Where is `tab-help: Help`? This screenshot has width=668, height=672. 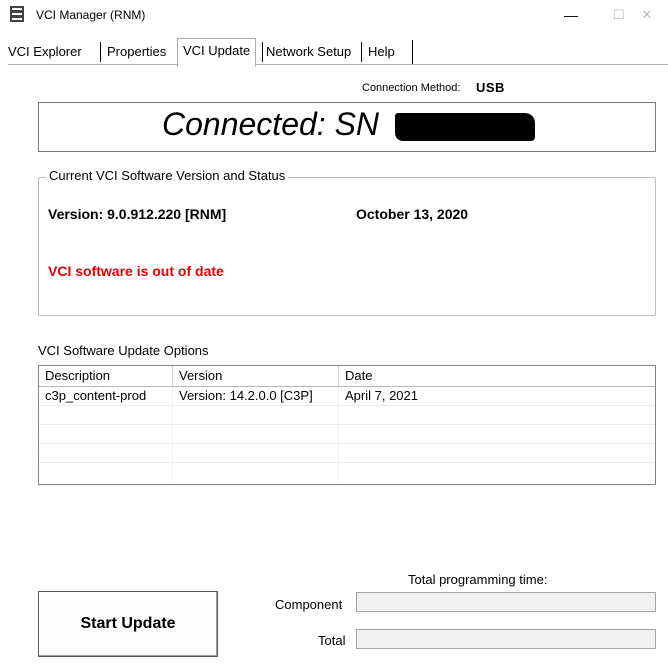 tab-help: Help is located at coordinates (381, 52).